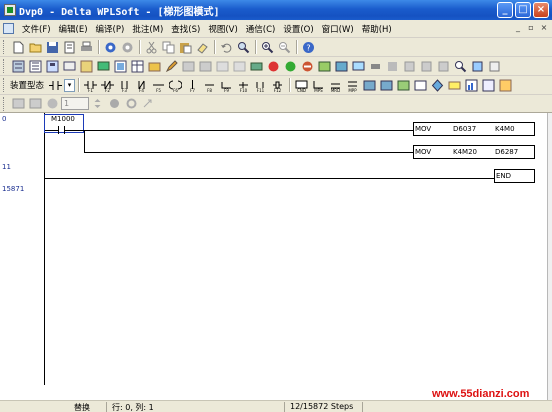 The width and height of the screenshot is (552, 412). I want to click on print-icon, so click(86, 47).